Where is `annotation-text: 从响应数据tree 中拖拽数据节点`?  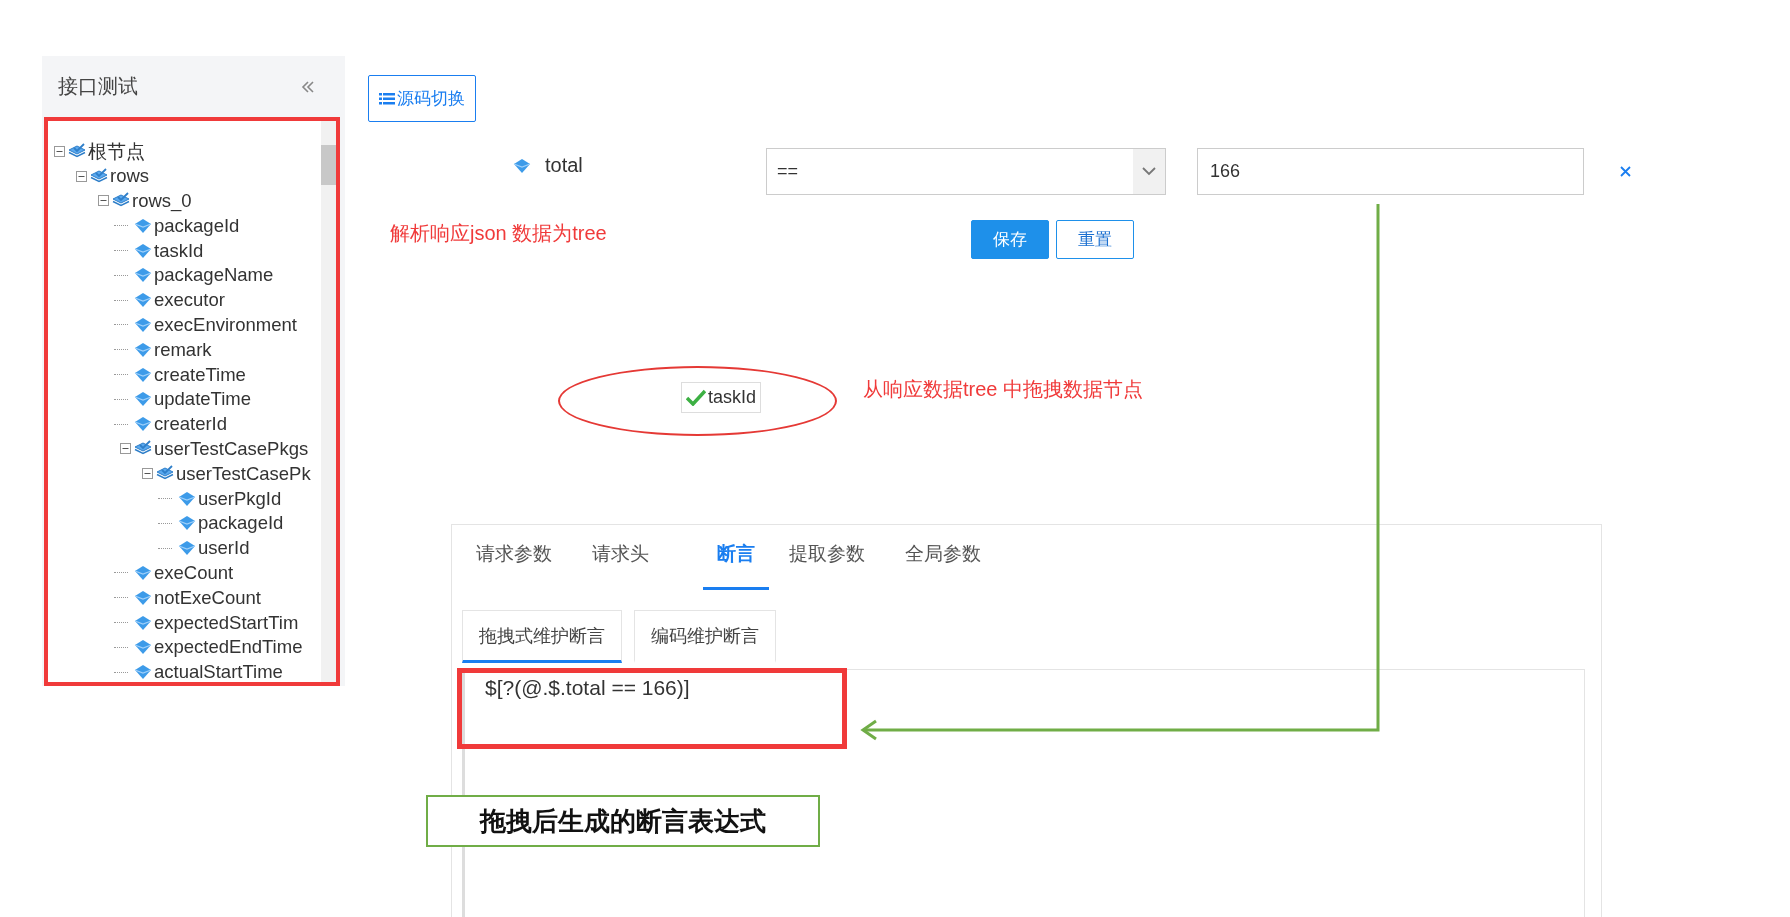 annotation-text: 从响应数据tree 中拖拽数据节点 is located at coordinates (1003, 389).